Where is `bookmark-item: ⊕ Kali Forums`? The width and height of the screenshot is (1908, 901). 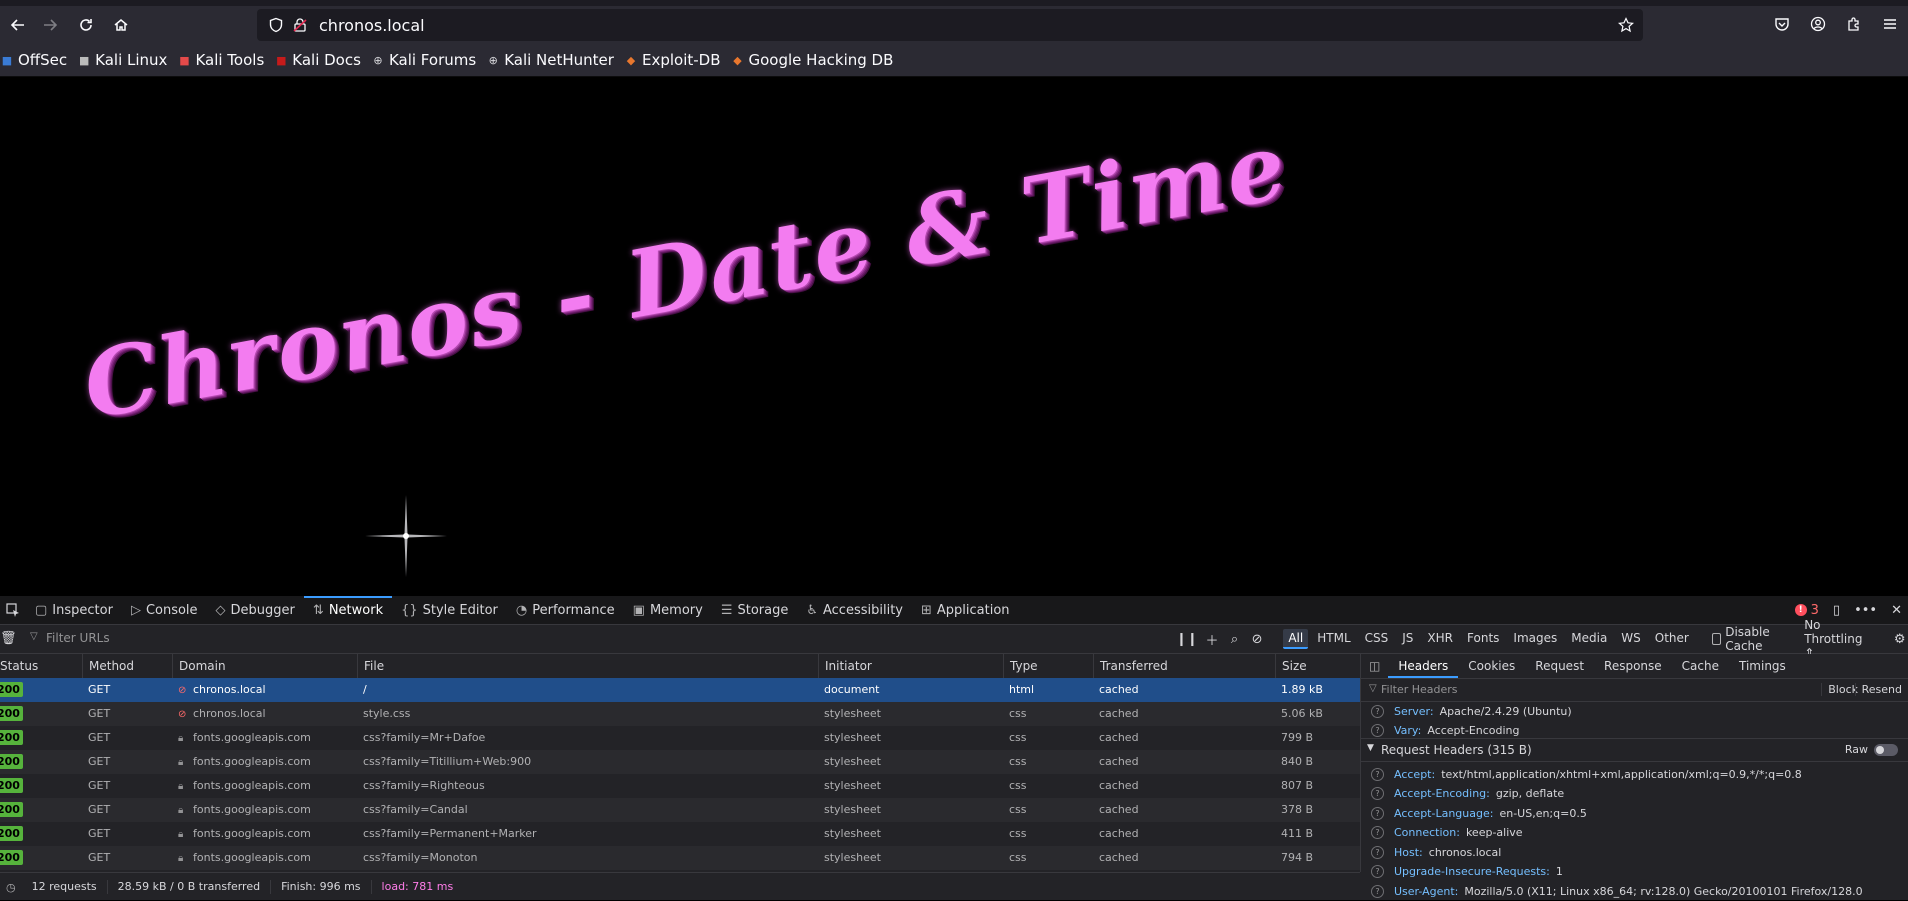 bookmark-item: ⊕ Kali Forums is located at coordinates (426, 60).